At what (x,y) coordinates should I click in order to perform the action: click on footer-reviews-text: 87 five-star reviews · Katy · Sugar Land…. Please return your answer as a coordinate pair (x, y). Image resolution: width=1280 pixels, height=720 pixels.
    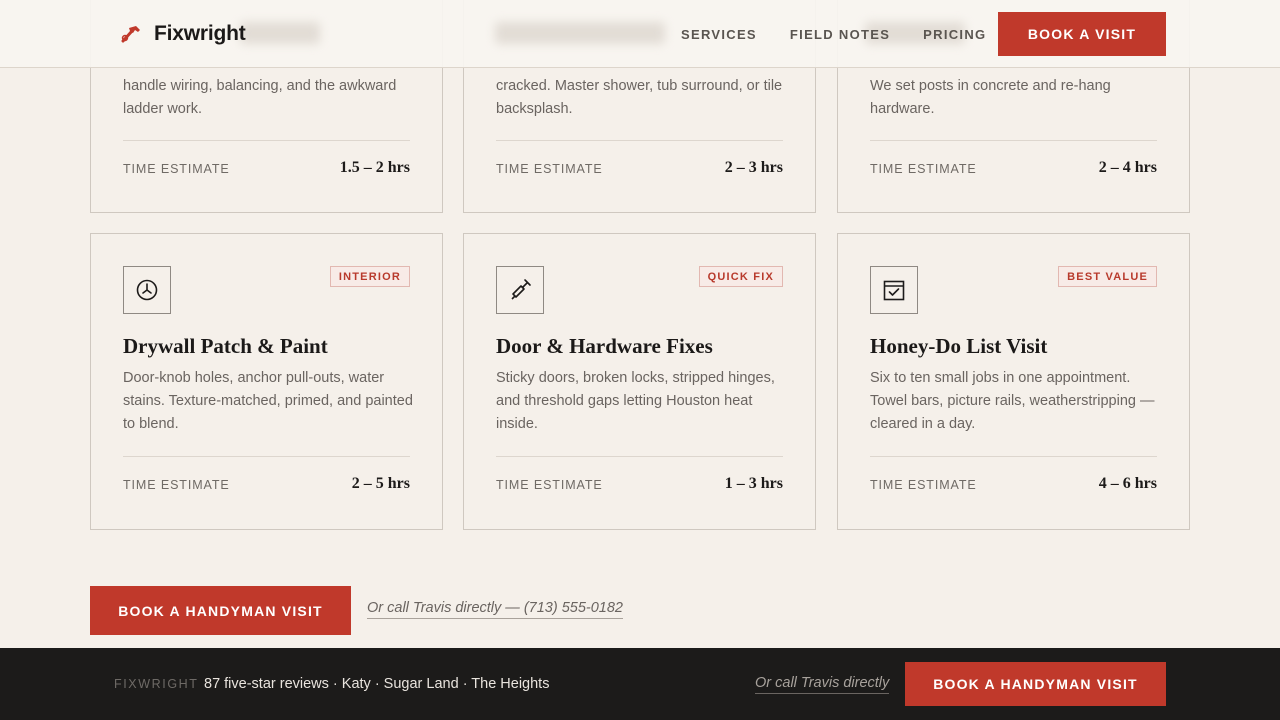
    Looking at the image, I should click on (377, 684).